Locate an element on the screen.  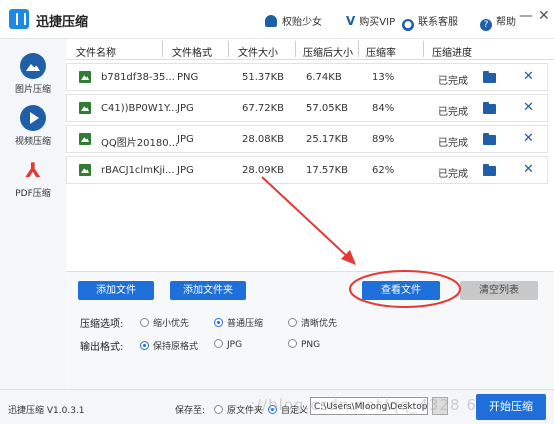
annotation-overlay is located at coordinates (361, 242).